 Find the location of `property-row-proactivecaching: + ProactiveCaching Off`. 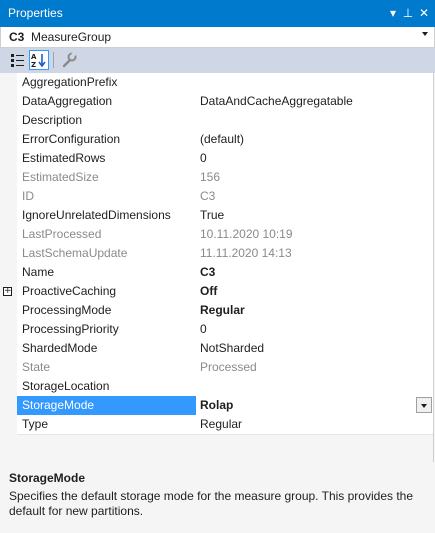

property-row-proactivecaching: + ProactiveCaching Off is located at coordinates (218, 292).